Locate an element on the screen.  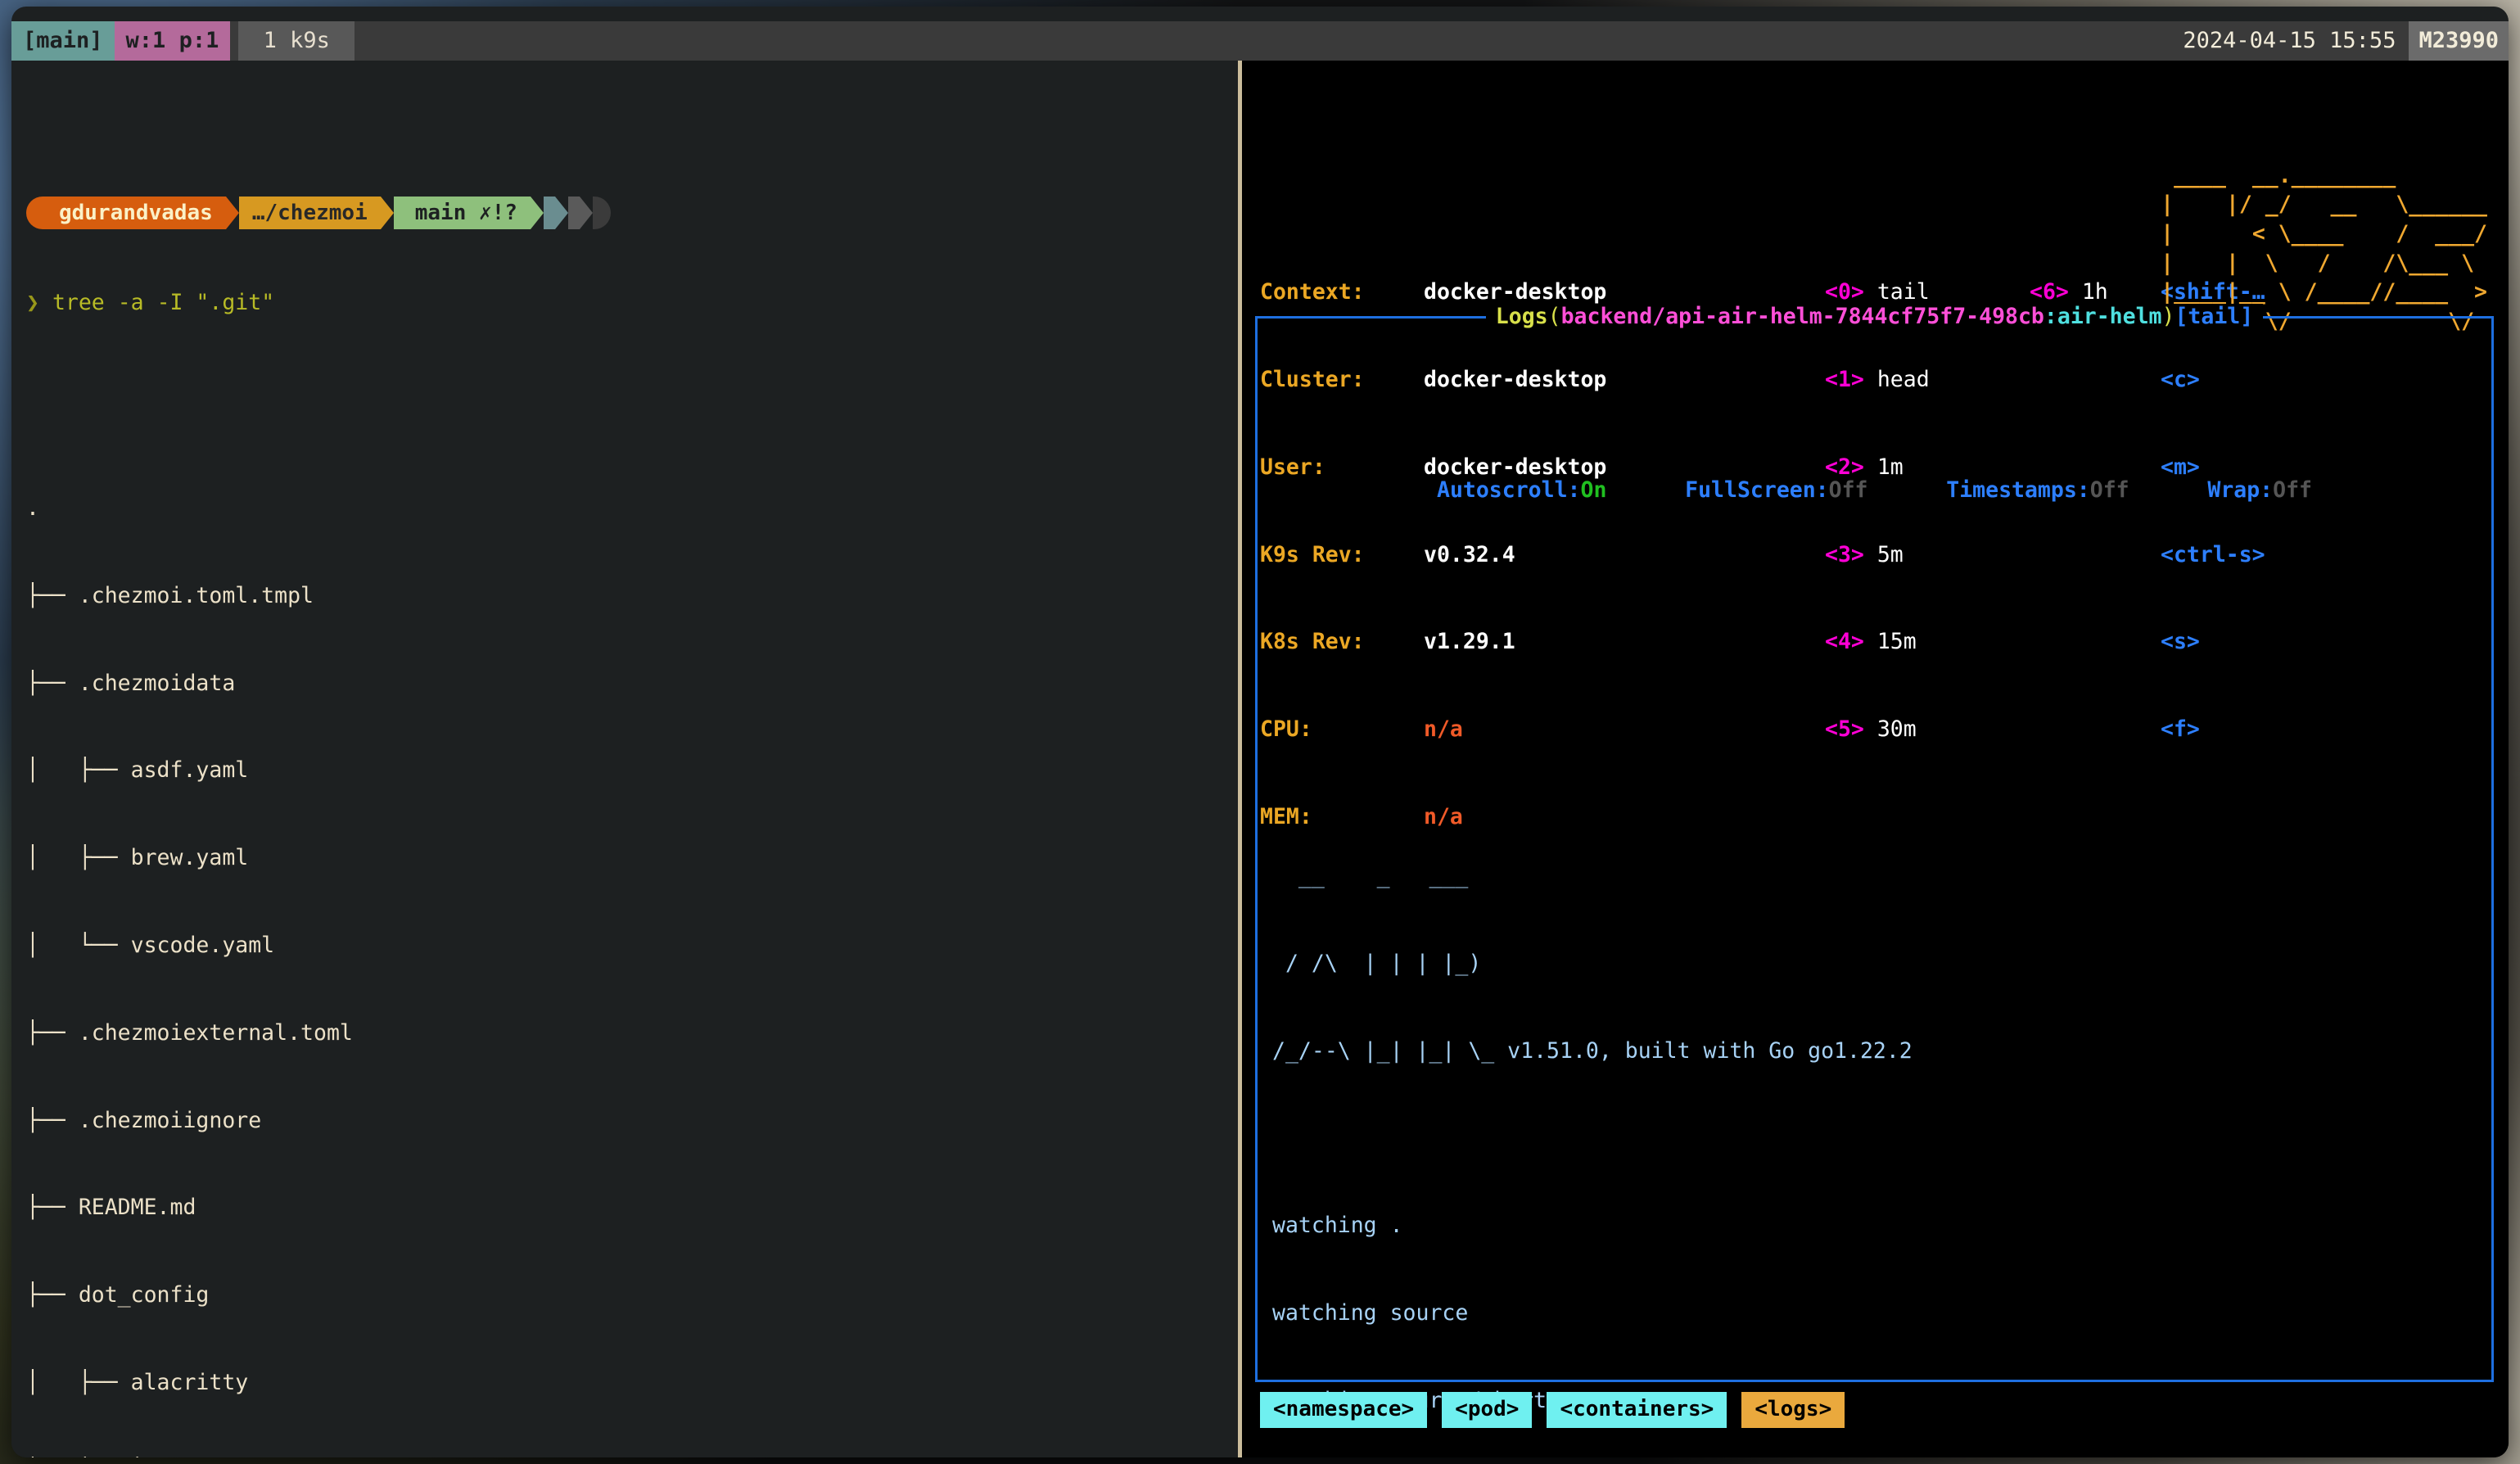
tree-line: ├── README.md is located at coordinates (111, 1208).